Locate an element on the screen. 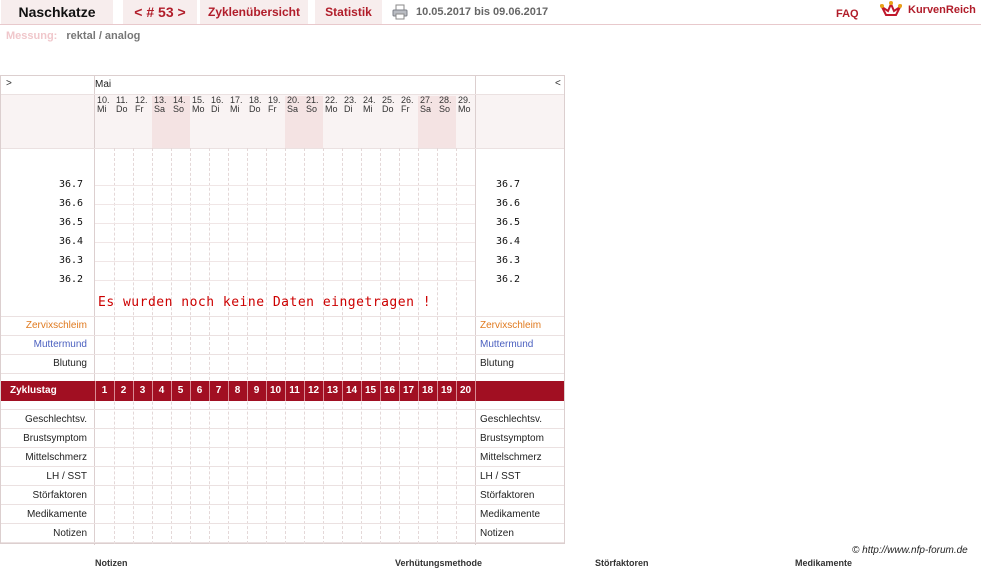  row-label-right: Notizen is located at coordinates (497, 533).